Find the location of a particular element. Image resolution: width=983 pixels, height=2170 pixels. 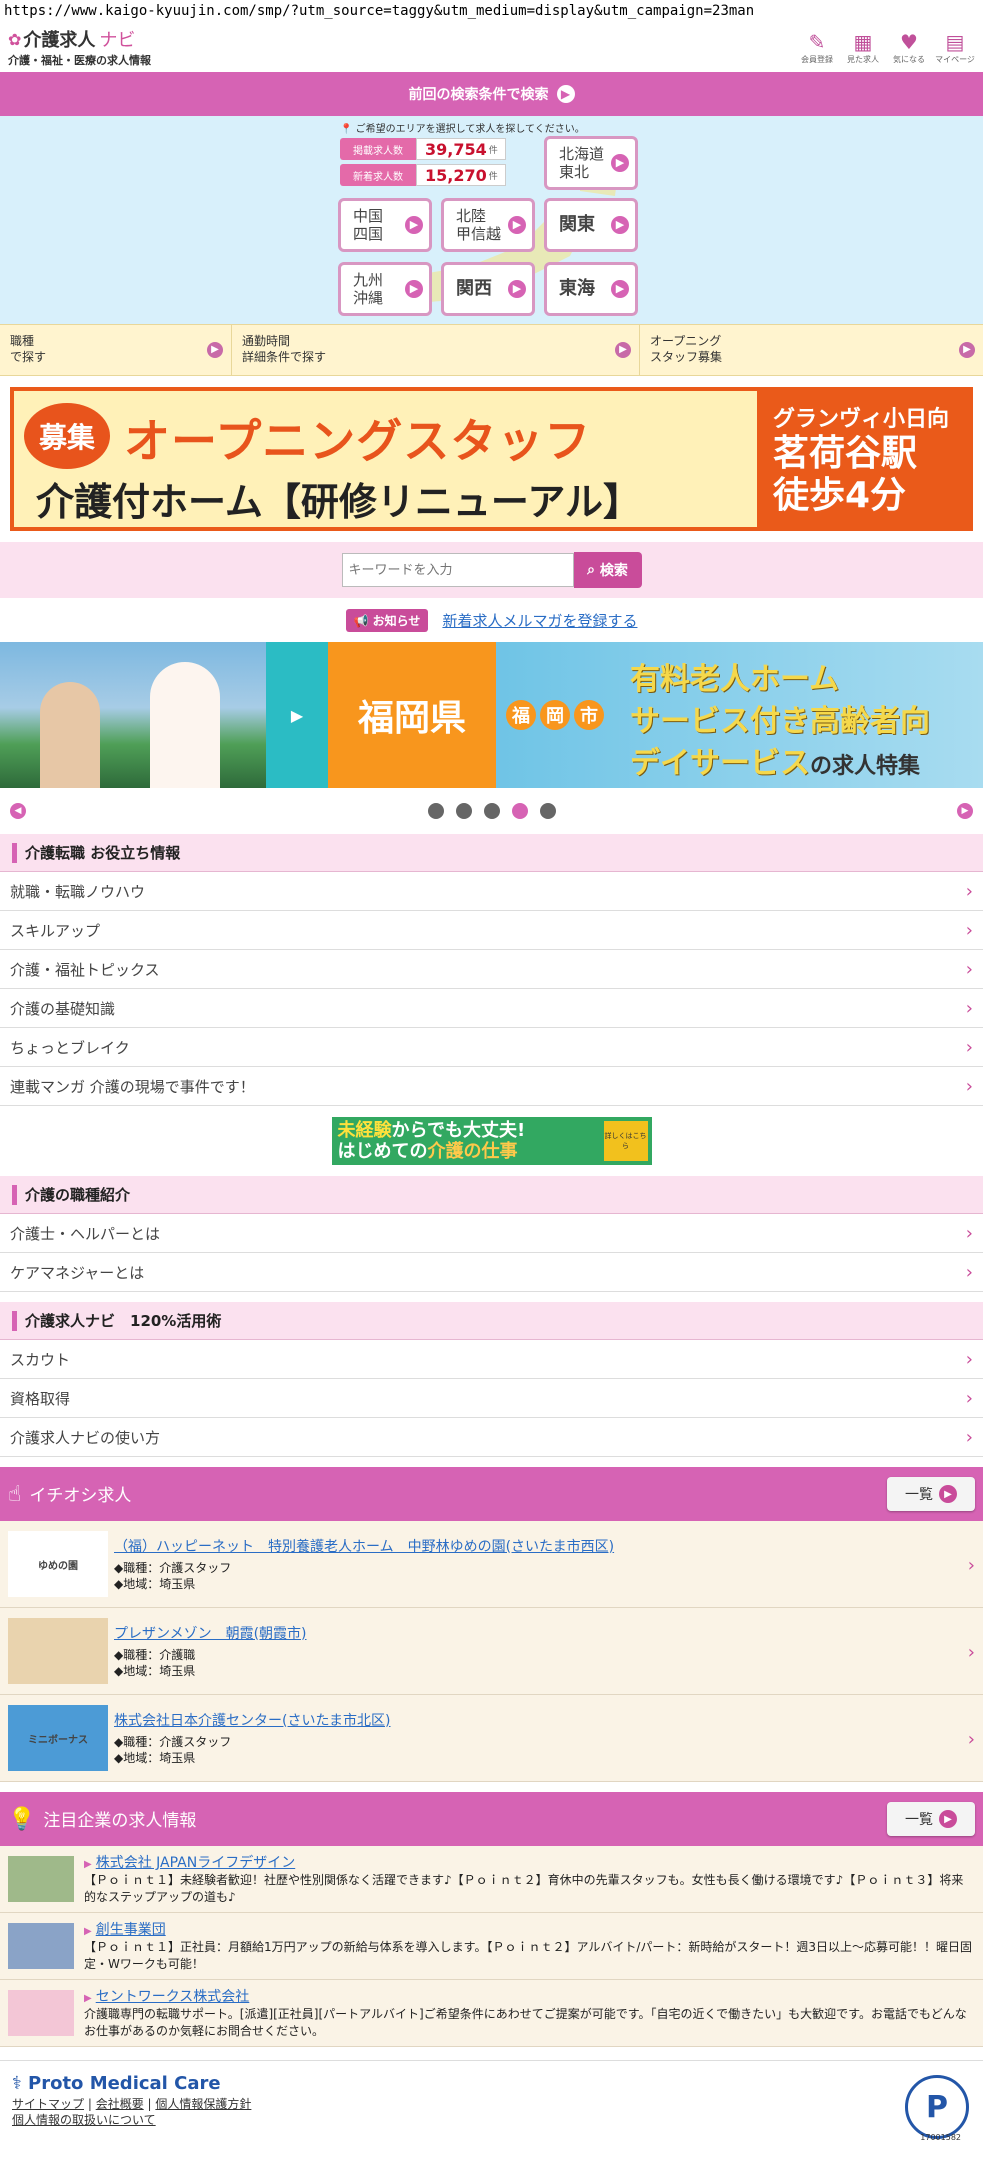

tips-item: 介護・福祉トピックス › is located at coordinates (491, 969).